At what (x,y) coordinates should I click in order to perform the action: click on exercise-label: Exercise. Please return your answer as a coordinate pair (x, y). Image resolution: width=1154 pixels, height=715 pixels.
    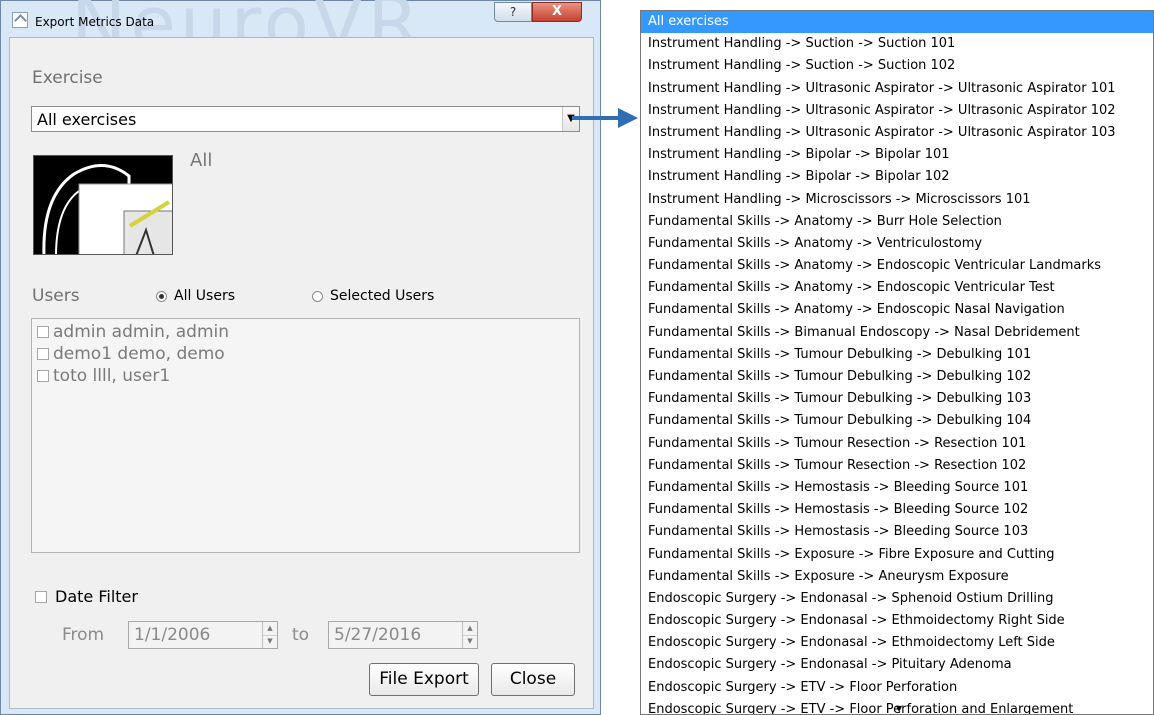
    Looking at the image, I should click on (67, 78).